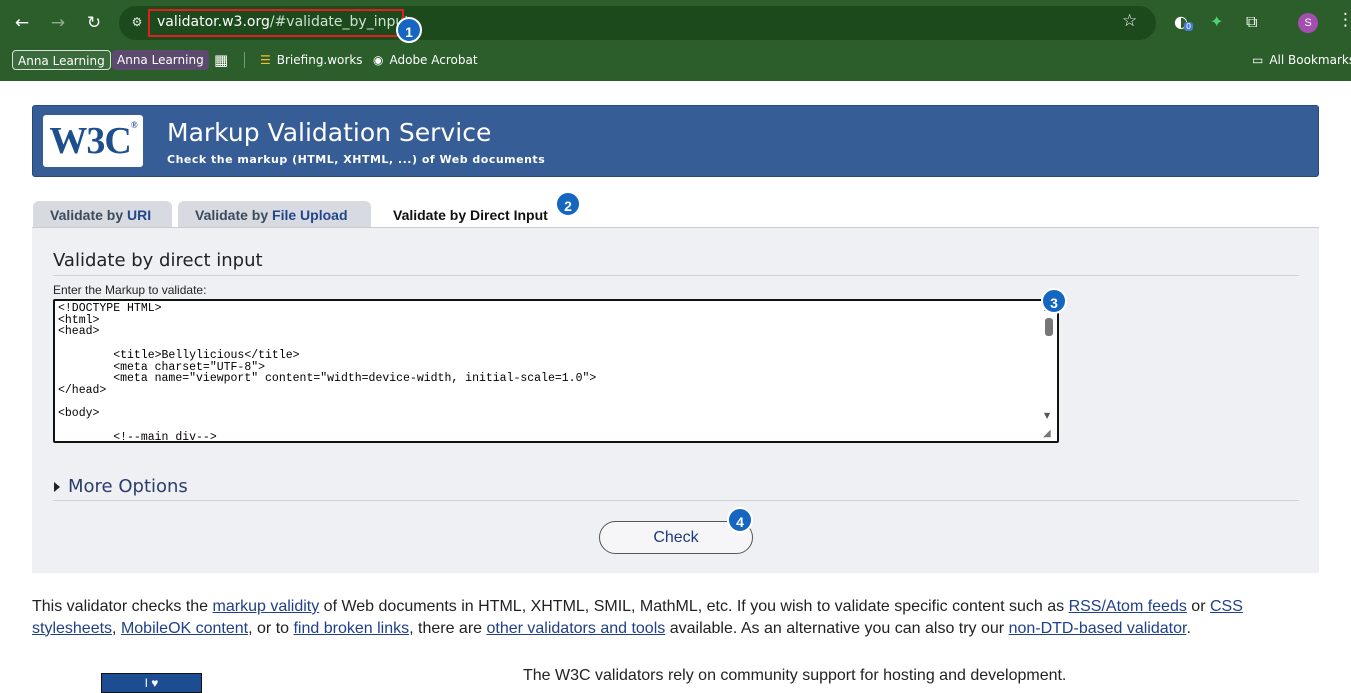 Image resolution: width=1351 pixels, height=693 pixels. Describe the element at coordinates (1216, 21) in the screenshot. I see `extension-leaf-icon: ✦` at that location.